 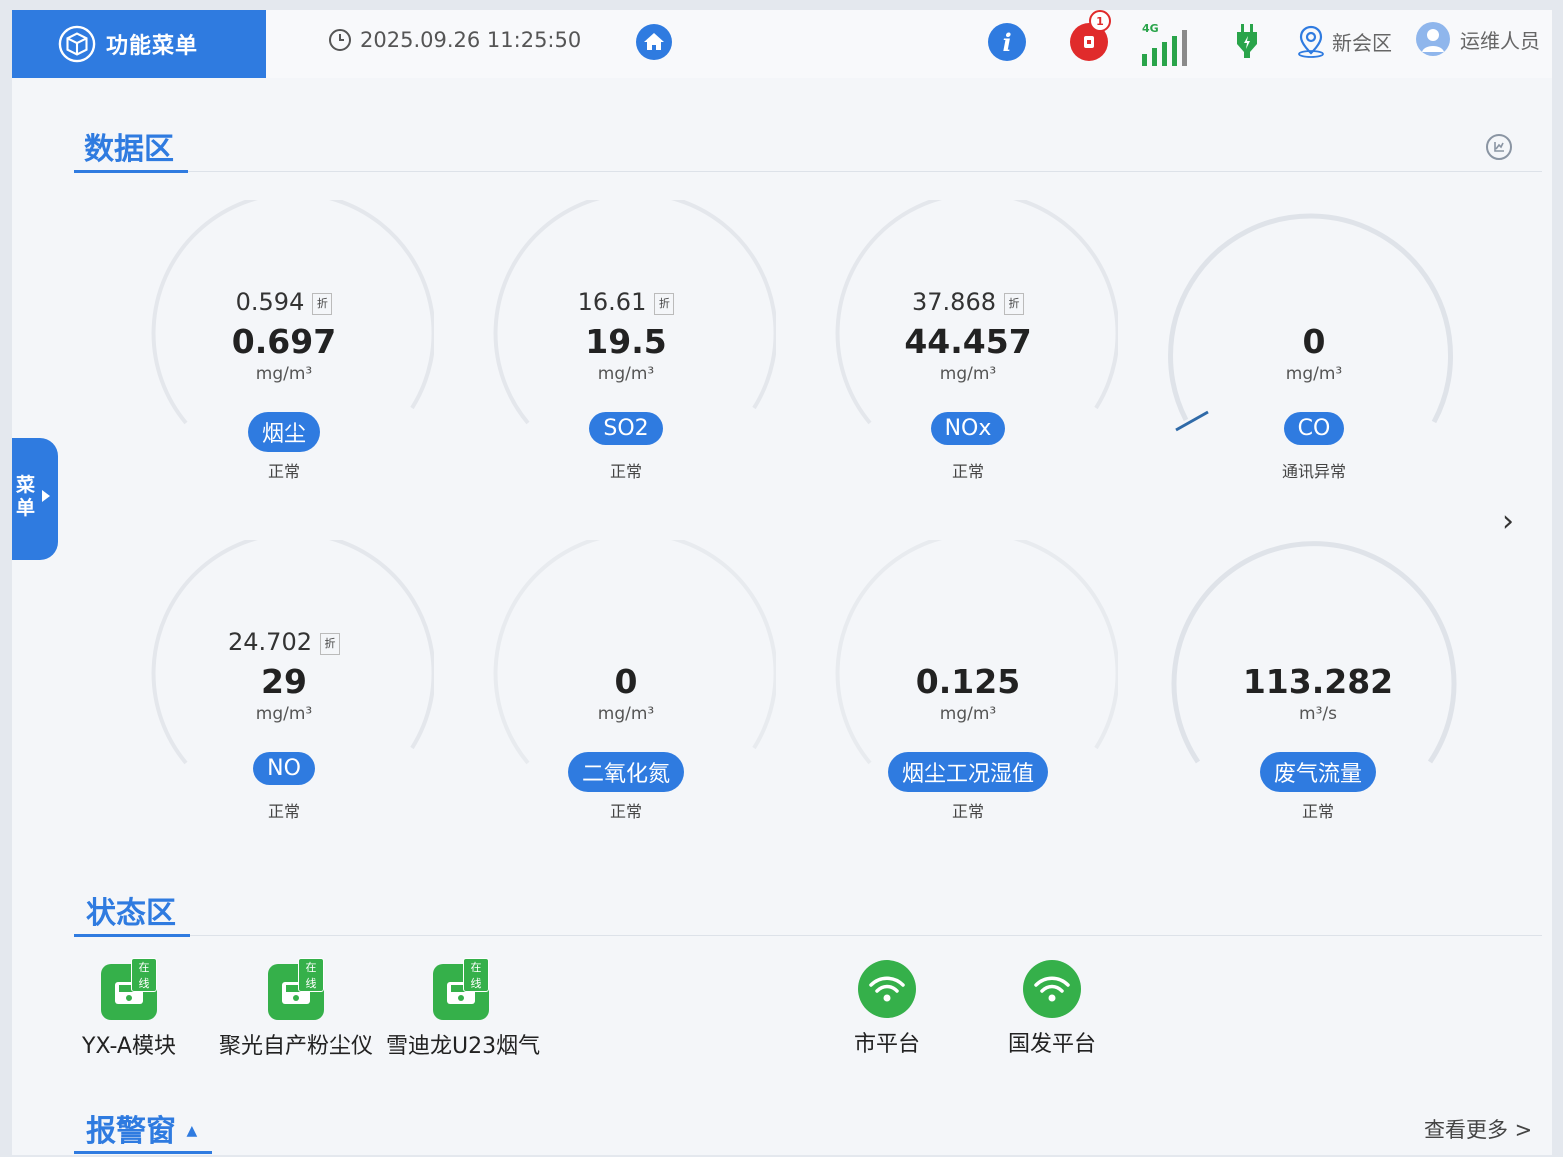 I want to click on home-icon, so click(x=654, y=42).